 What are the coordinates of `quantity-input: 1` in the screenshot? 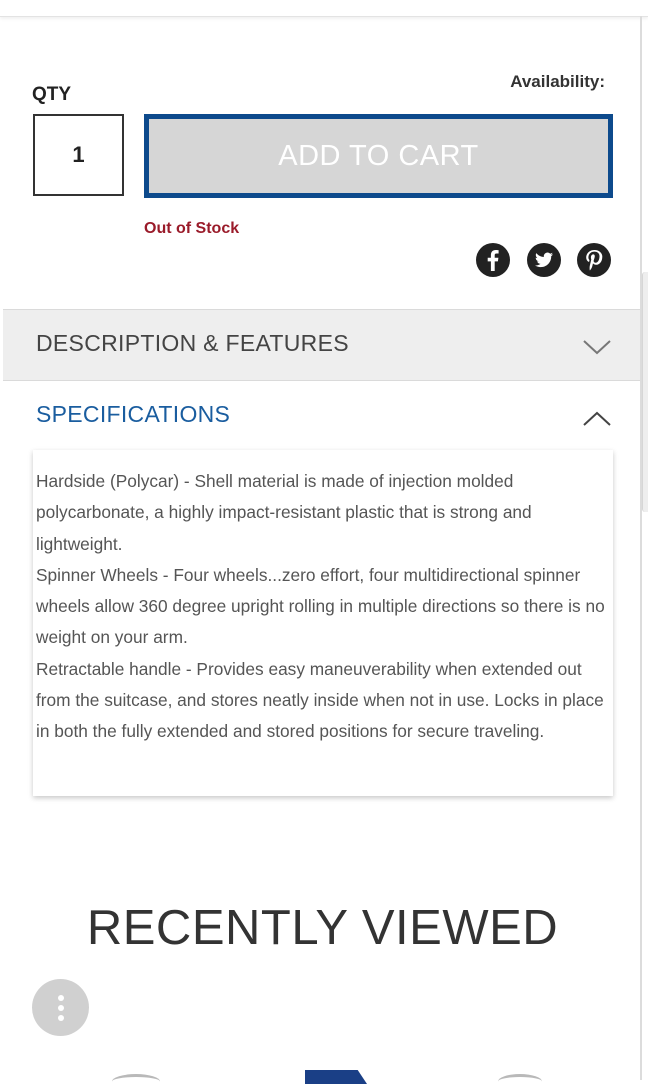 It's located at (78, 155).